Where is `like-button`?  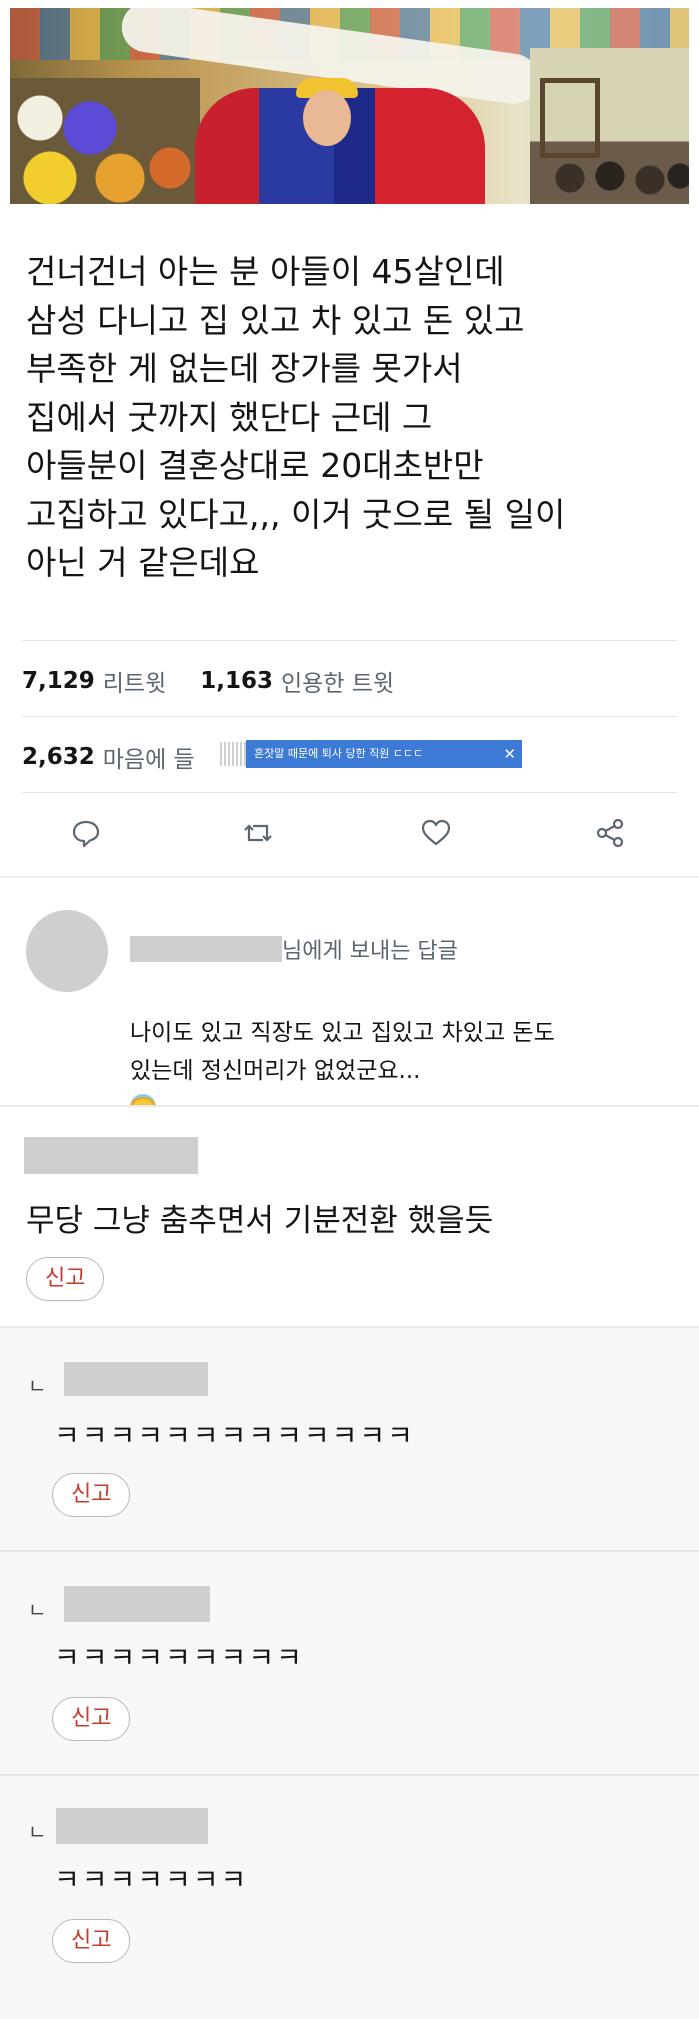 like-button is located at coordinates (436, 833).